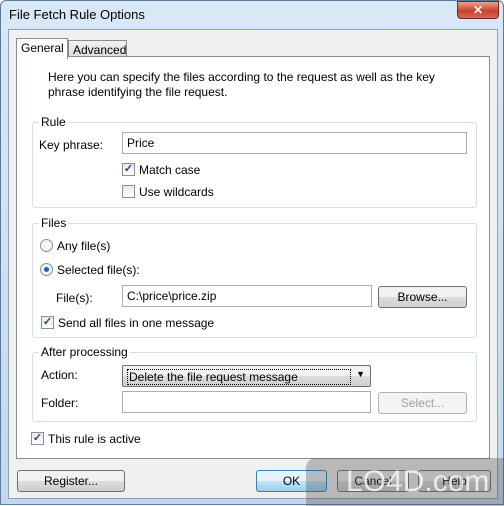  I want to click on use-wildcards-checkbox, so click(128, 191).